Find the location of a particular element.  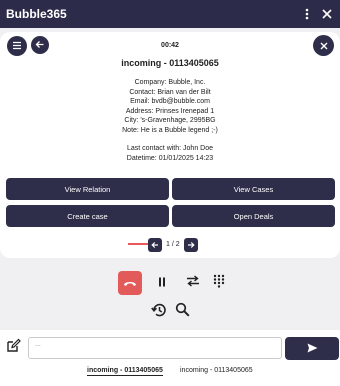

call-timer: 00:42 is located at coordinates (170, 45).